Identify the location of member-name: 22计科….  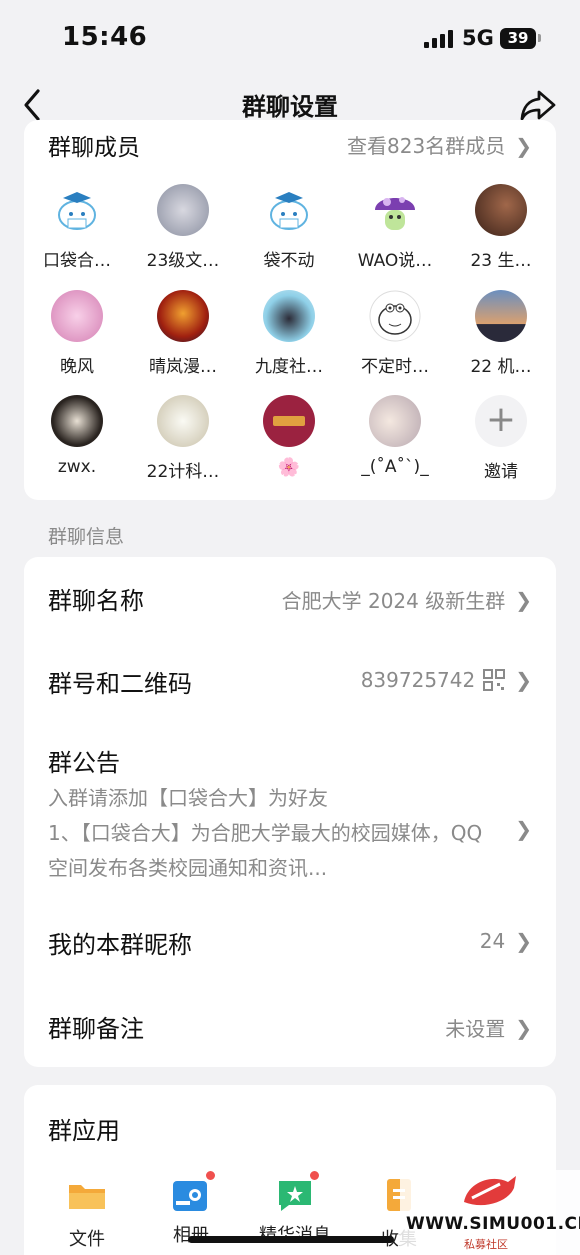
(183, 472).